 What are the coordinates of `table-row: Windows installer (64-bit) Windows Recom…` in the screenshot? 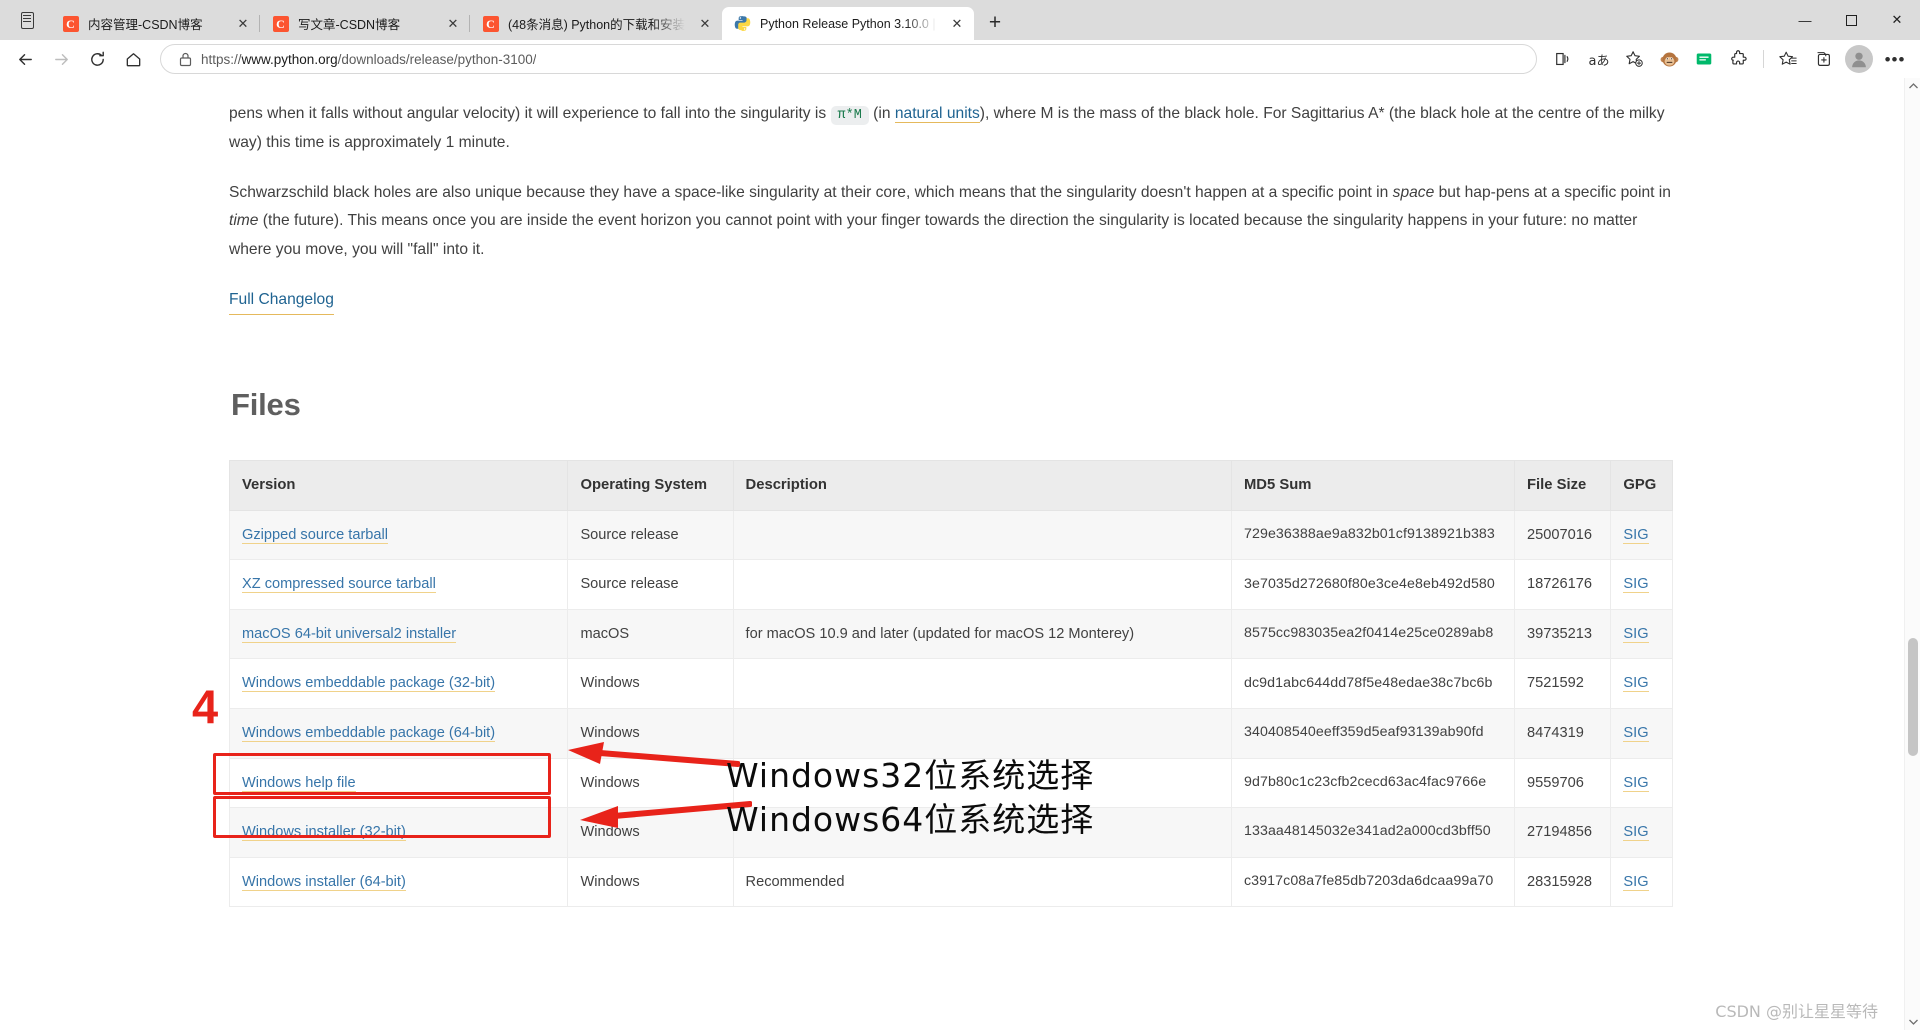 It's located at (950, 882).